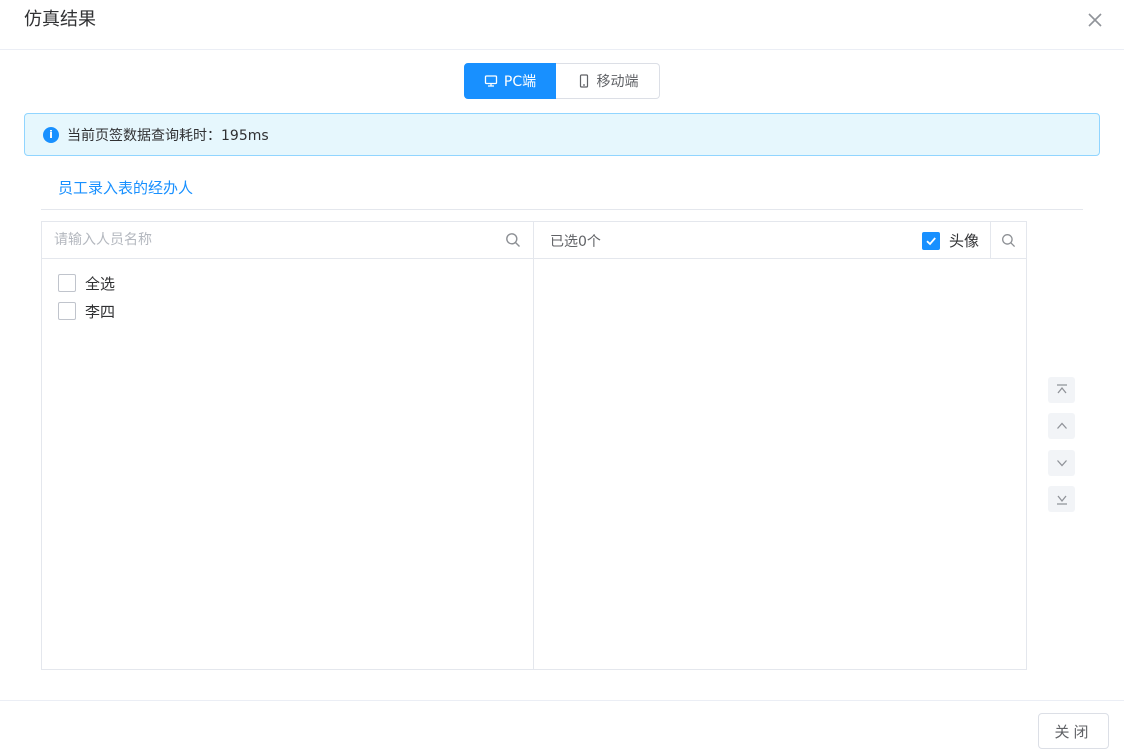  What do you see at coordinates (1095, 20) in the screenshot?
I see `close-icon` at bounding box center [1095, 20].